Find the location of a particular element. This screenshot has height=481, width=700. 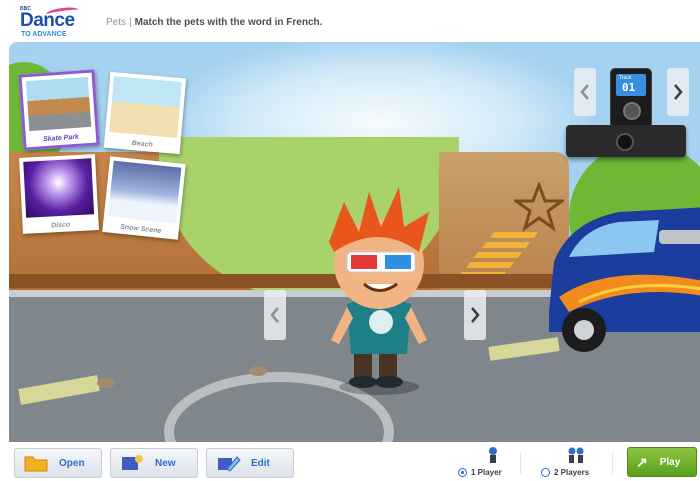

location-caption: Disco is located at coordinates (60, 225).